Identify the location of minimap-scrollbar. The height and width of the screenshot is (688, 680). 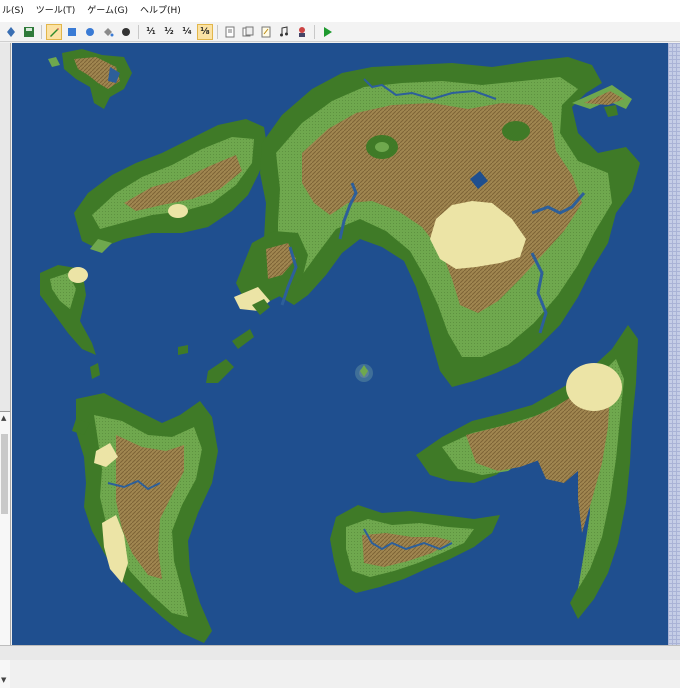
(674, 344).